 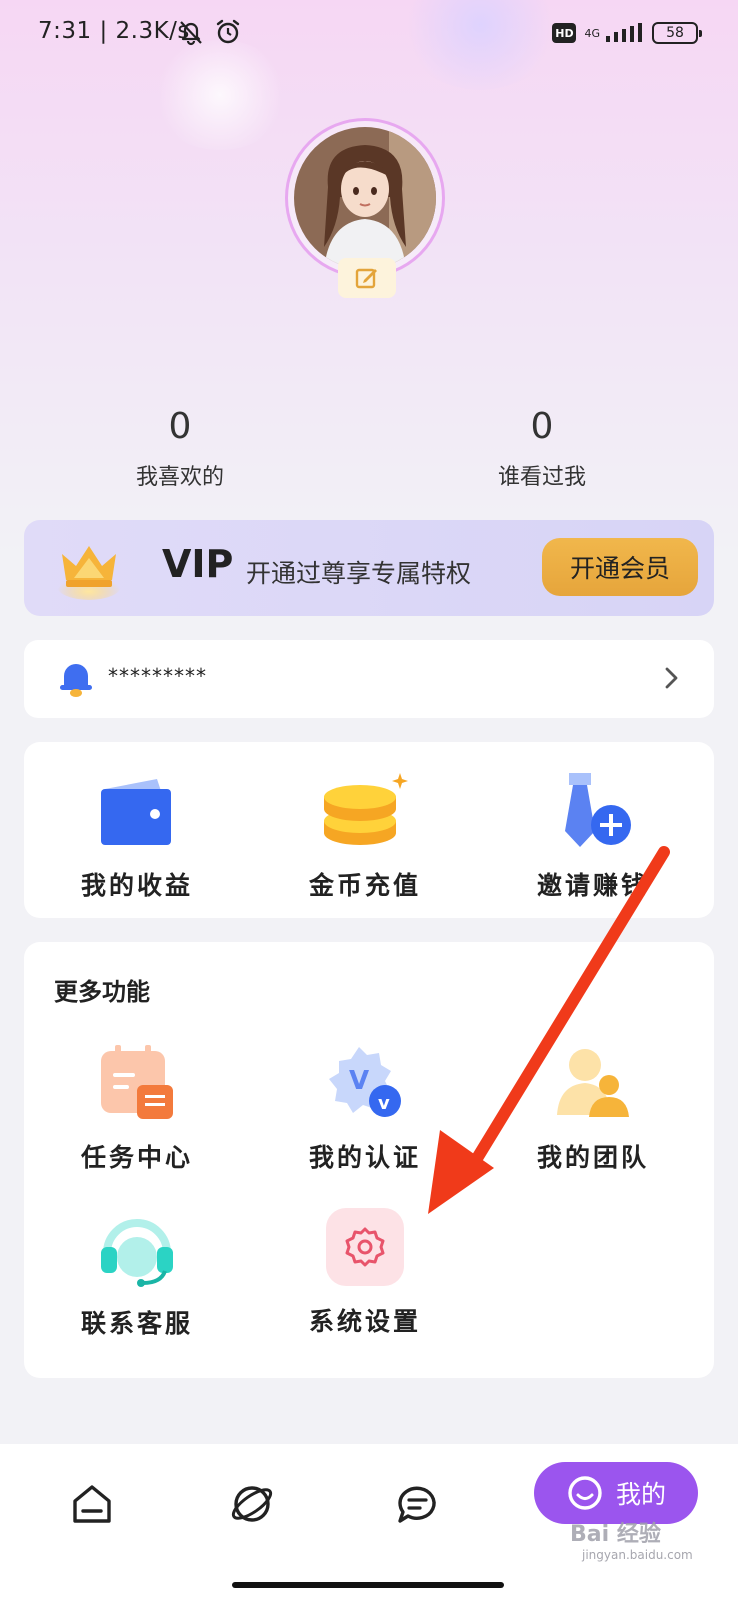 I want to click on stat-label: 谁看过我, so click(x=541, y=477).